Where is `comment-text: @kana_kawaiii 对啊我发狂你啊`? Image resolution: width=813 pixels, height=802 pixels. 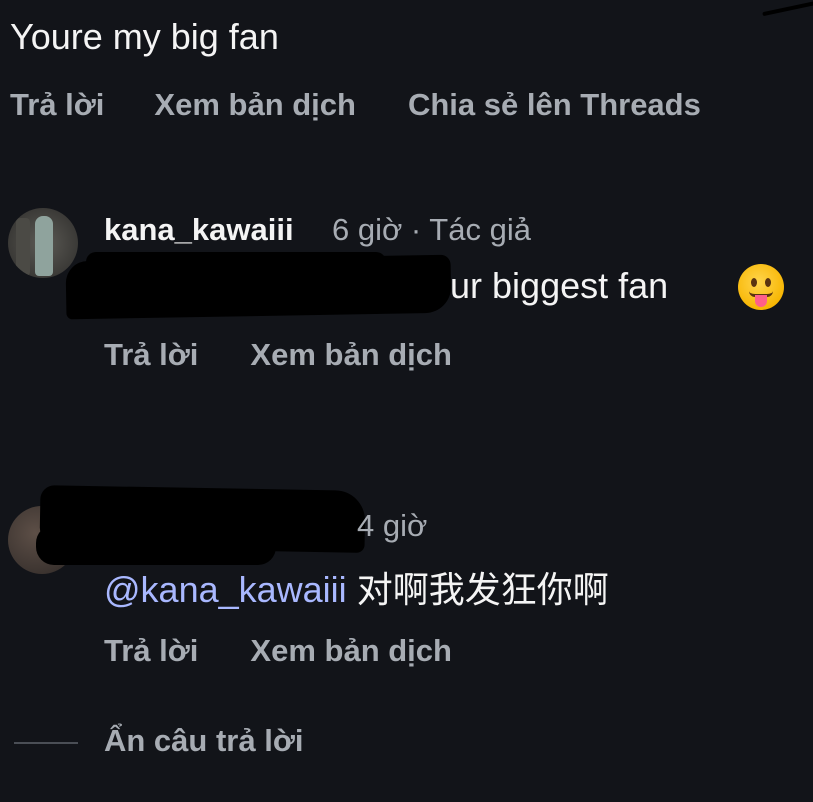
comment-text: @kana_kawaiii 对啊我发狂你啊 is located at coordinates (356, 587).